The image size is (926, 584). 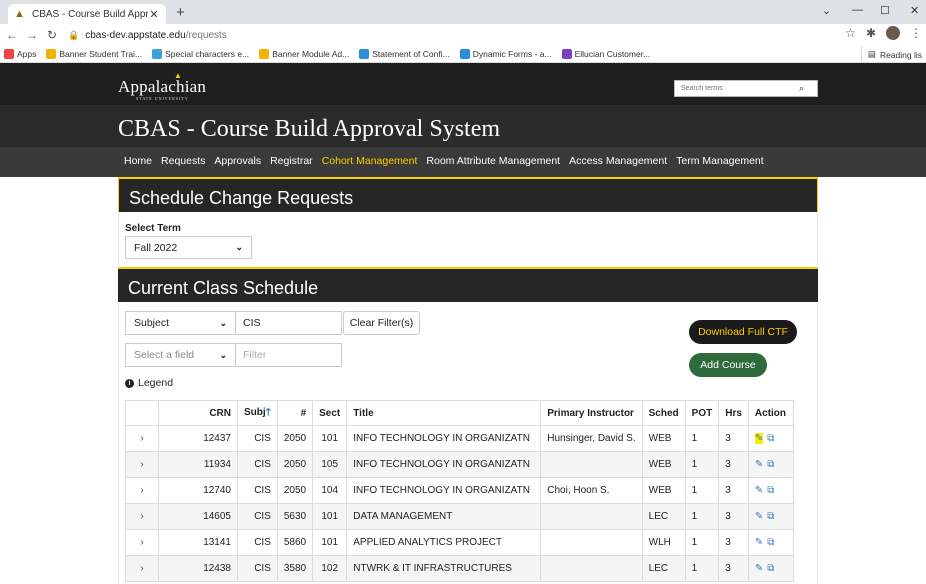 What do you see at coordinates (330, 568) in the screenshot?
I see `section-cell: 102` at bounding box center [330, 568].